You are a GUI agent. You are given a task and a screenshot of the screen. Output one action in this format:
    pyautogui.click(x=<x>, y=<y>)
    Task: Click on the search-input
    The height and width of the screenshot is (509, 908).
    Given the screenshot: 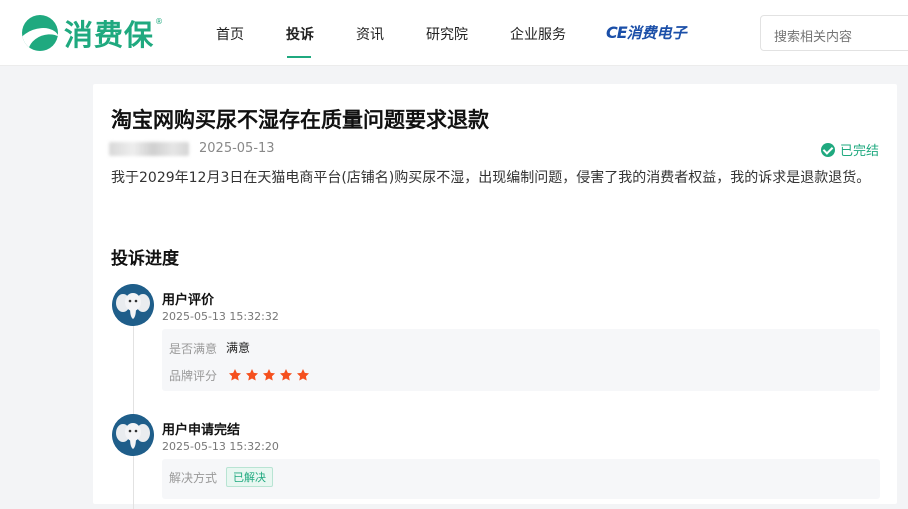 What is the action you would take?
    pyautogui.click(x=834, y=33)
    